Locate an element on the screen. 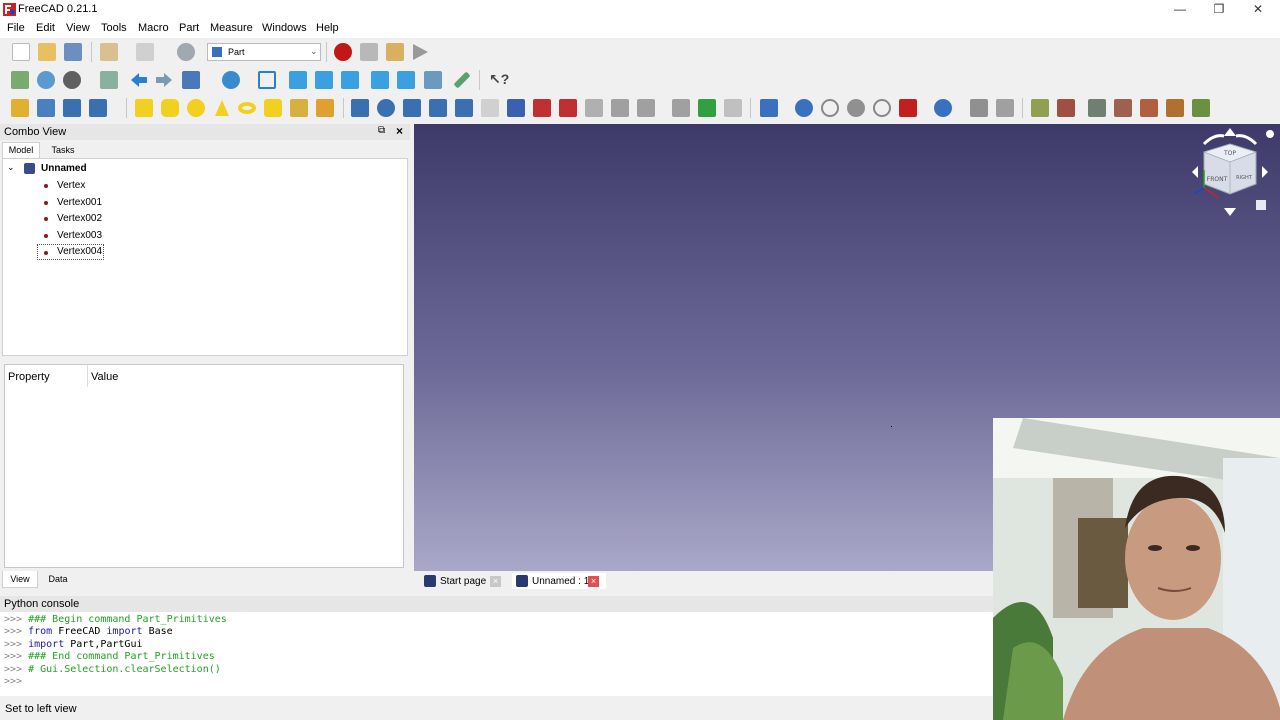 This screenshot has height=720, width=1280. macro-edit-icon is located at coordinates (395, 52).